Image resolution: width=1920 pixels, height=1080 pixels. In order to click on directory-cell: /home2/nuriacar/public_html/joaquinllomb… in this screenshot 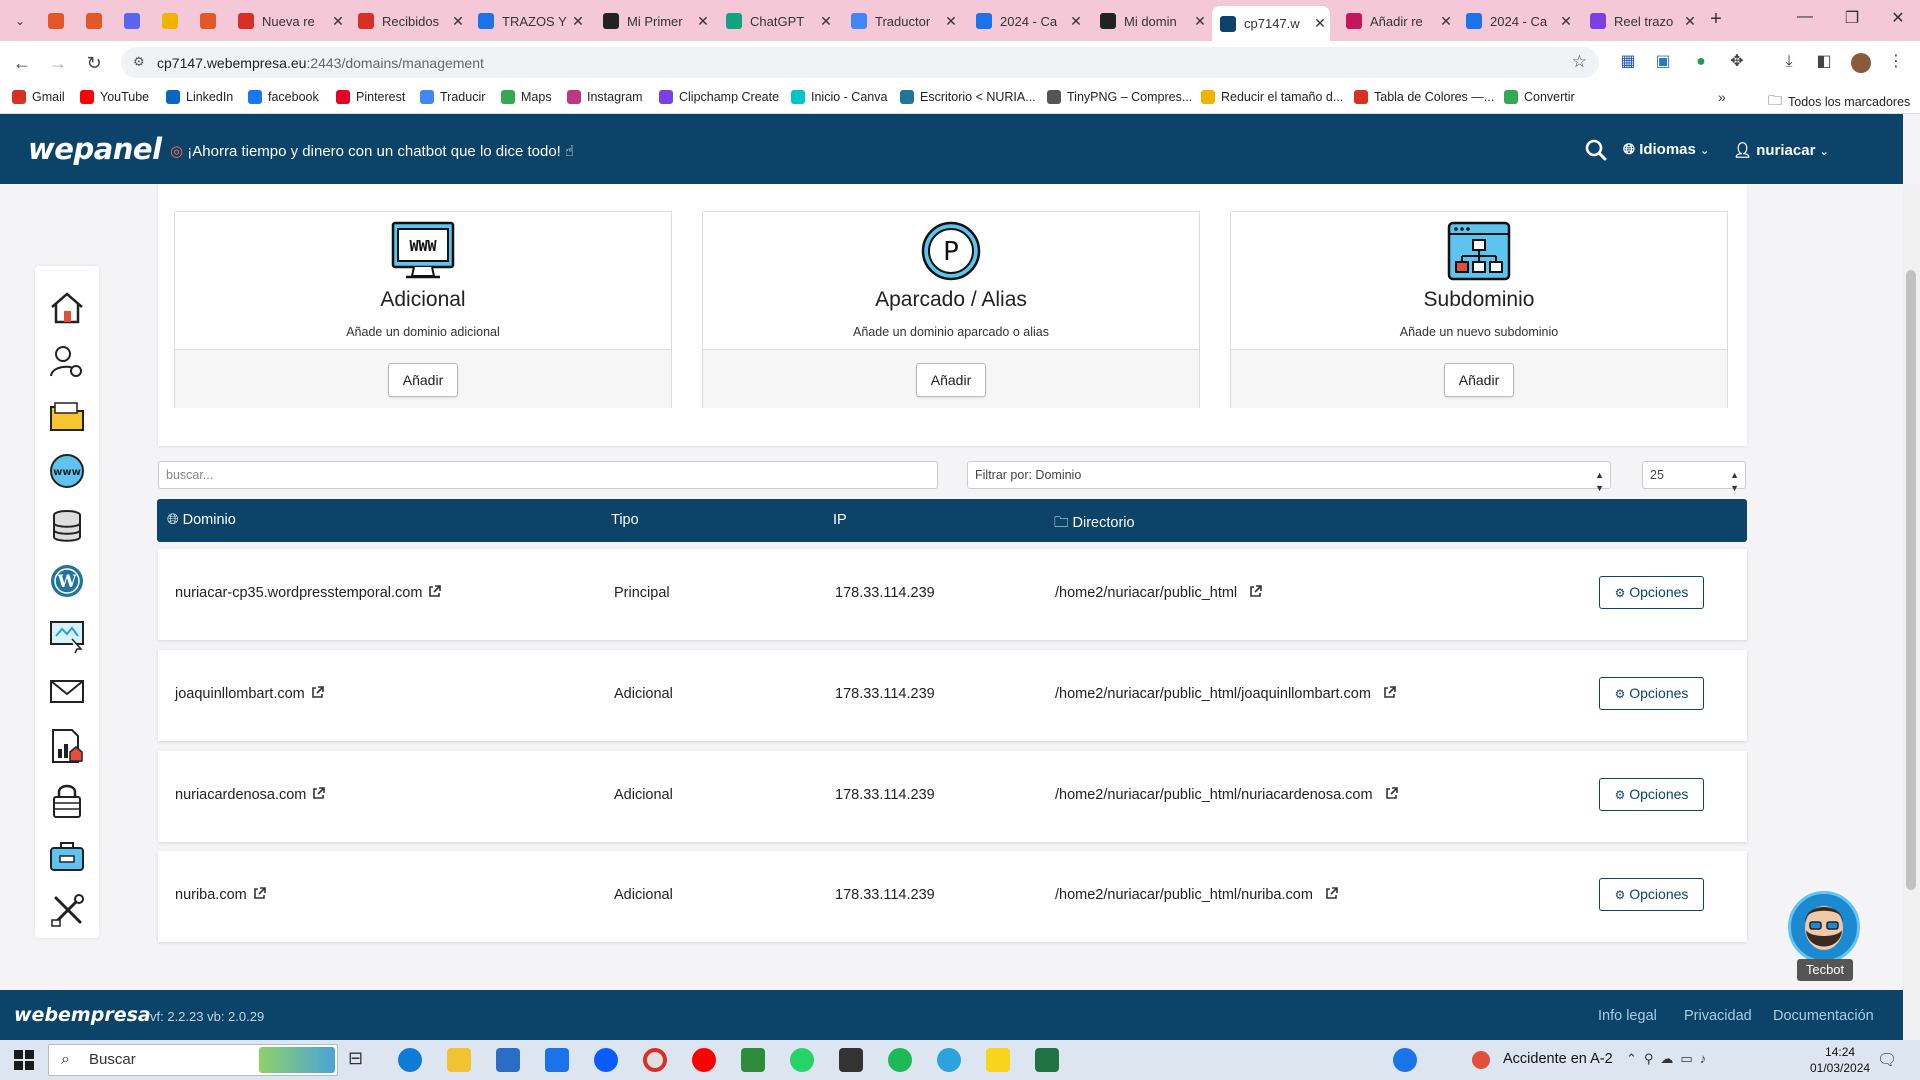, I will do `click(1225, 694)`.